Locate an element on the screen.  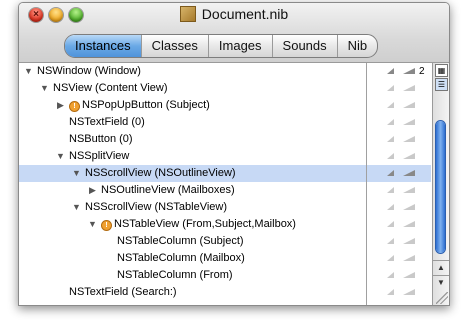
tree-row-text: NSTableColumn (From) is located at coordinates (175, 275).